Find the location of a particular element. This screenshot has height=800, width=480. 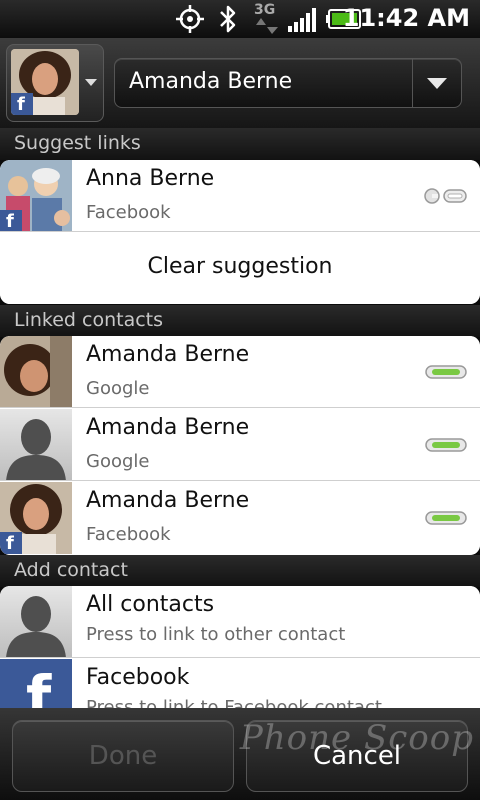

clock: 11:42 AM is located at coordinates (406, 18).